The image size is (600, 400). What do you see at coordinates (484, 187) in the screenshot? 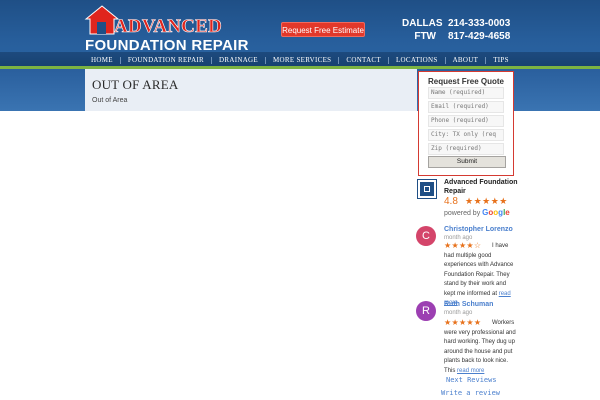
I see `business-name: Advanced Foundation Repair` at bounding box center [484, 187].